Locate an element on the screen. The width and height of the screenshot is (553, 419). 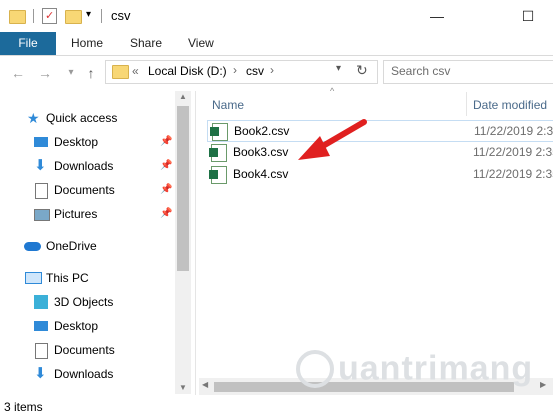
tab-file: File is located at coordinates (28, 43).